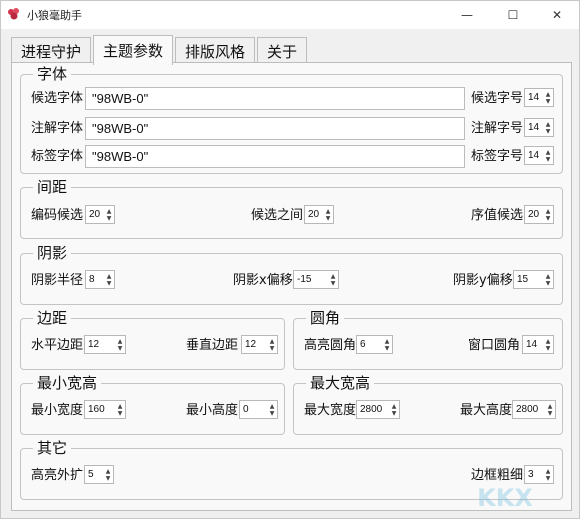 The width and height of the screenshot is (580, 519). I want to click on shadow-y-offset-spinner: 15 ▲ ▼, so click(533, 279).